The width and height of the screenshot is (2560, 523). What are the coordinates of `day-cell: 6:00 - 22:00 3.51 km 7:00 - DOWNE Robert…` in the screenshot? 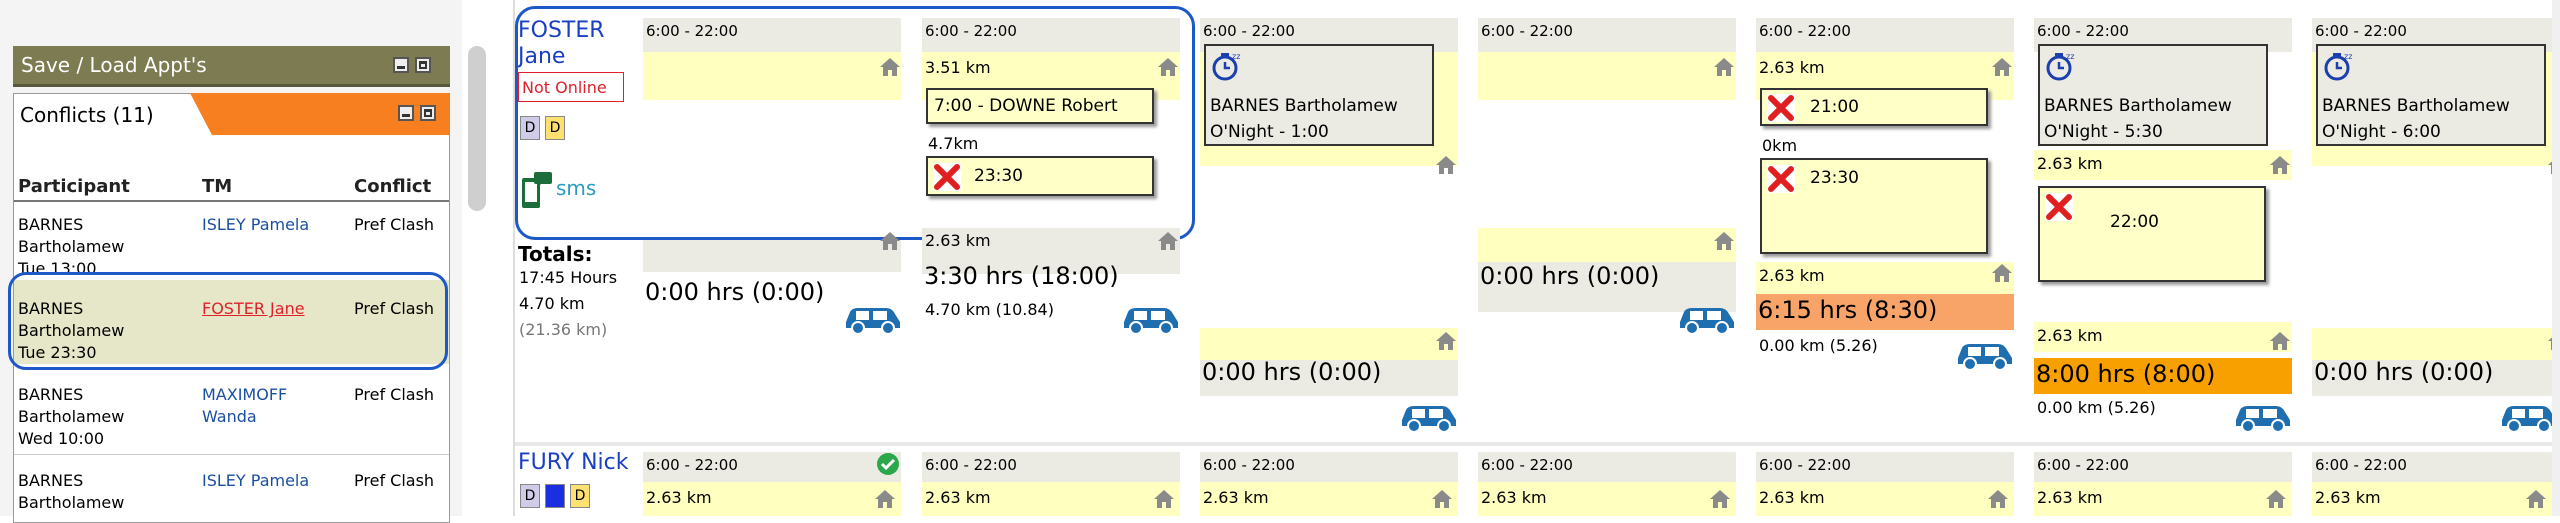 It's located at (1052, 228).